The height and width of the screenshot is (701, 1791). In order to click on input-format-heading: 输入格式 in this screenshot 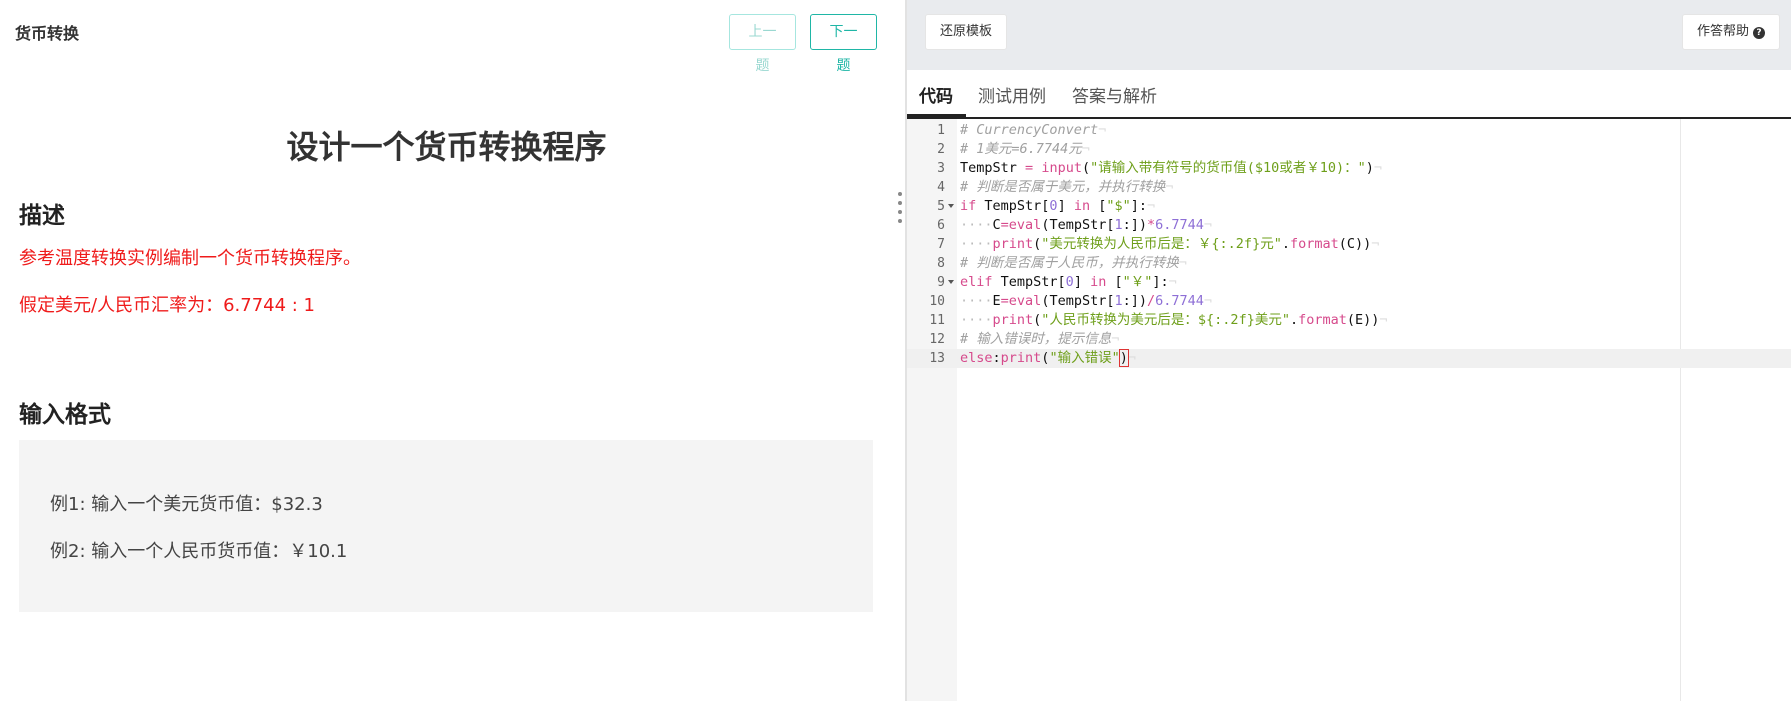, I will do `click(65, 415)`.